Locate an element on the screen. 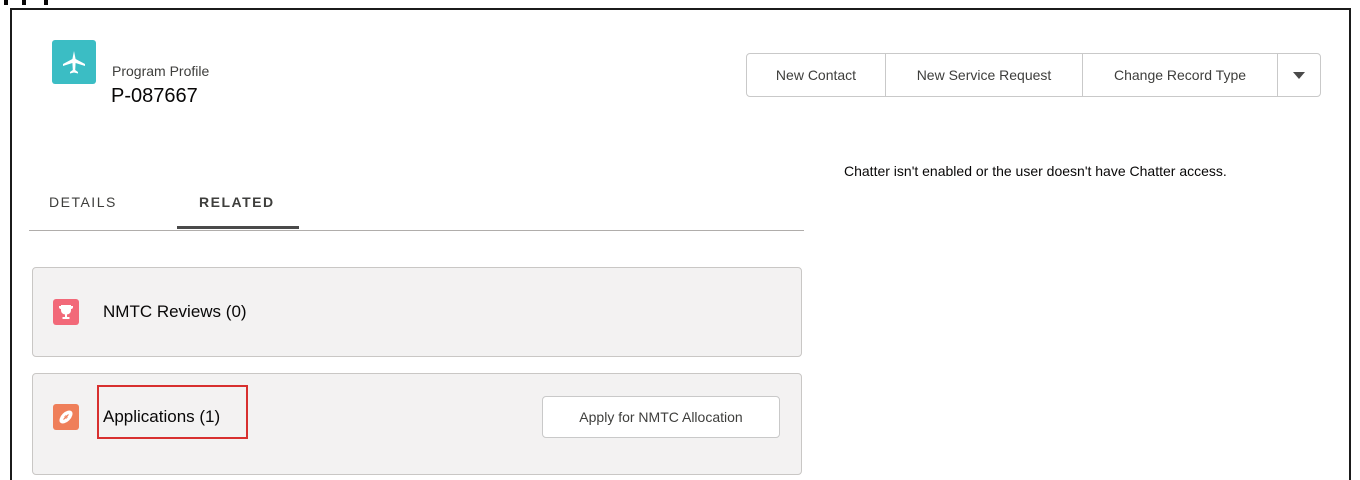 The height and width of the screenshot is (480, 1360). record-type-label: Program Profile is located at coordinates (161, 71).